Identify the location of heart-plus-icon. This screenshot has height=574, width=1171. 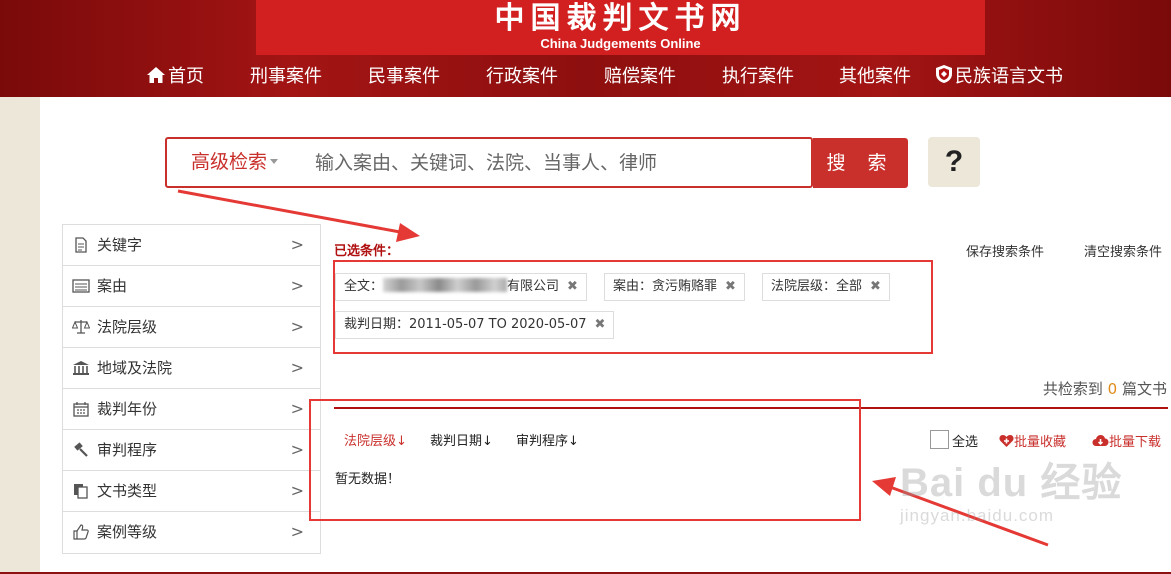
(1006, 441).